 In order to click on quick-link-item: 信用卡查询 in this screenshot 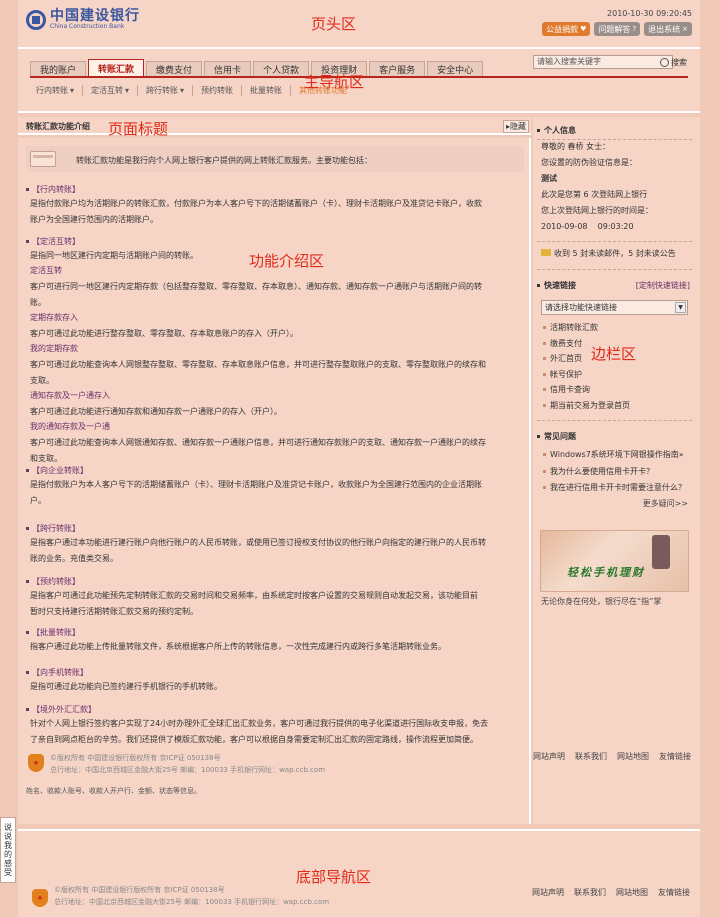, I will do `click(566, 389)`.